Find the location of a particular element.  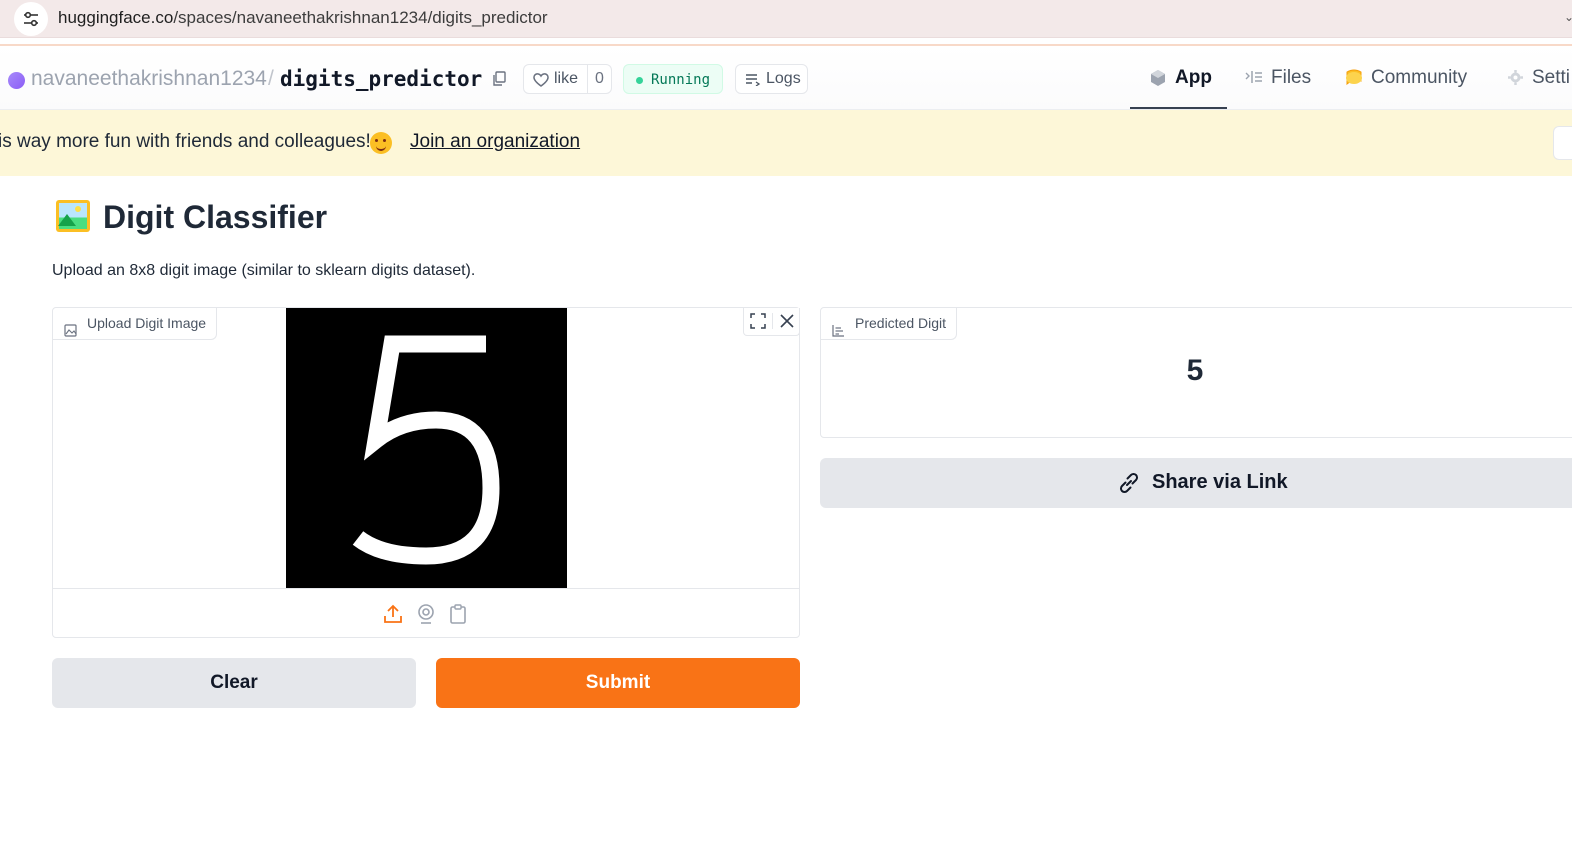

image-toolbar is located at coordinates (771, 322).